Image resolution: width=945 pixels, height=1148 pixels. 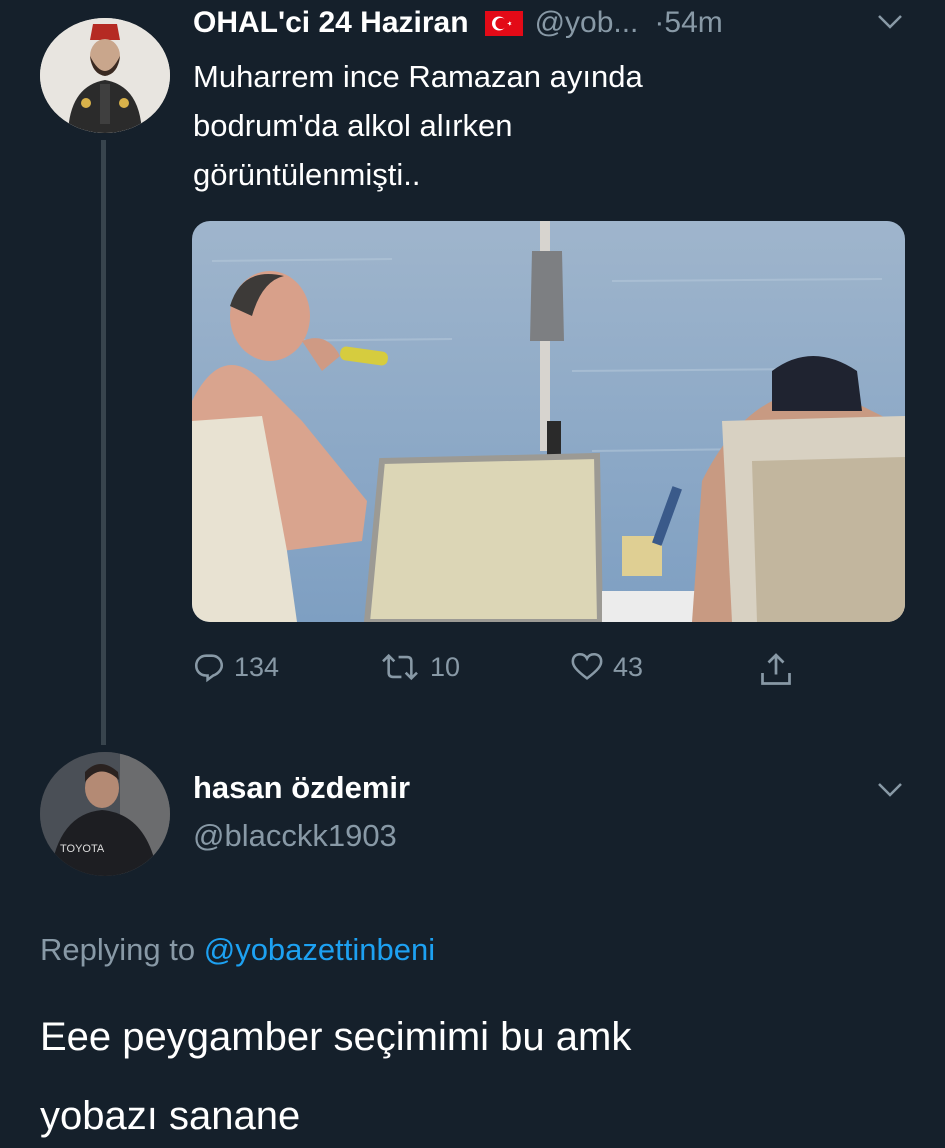 I want to click on tweet-text-line: Muharrem ince Ramazan ayında, so click(x=418, y=76).